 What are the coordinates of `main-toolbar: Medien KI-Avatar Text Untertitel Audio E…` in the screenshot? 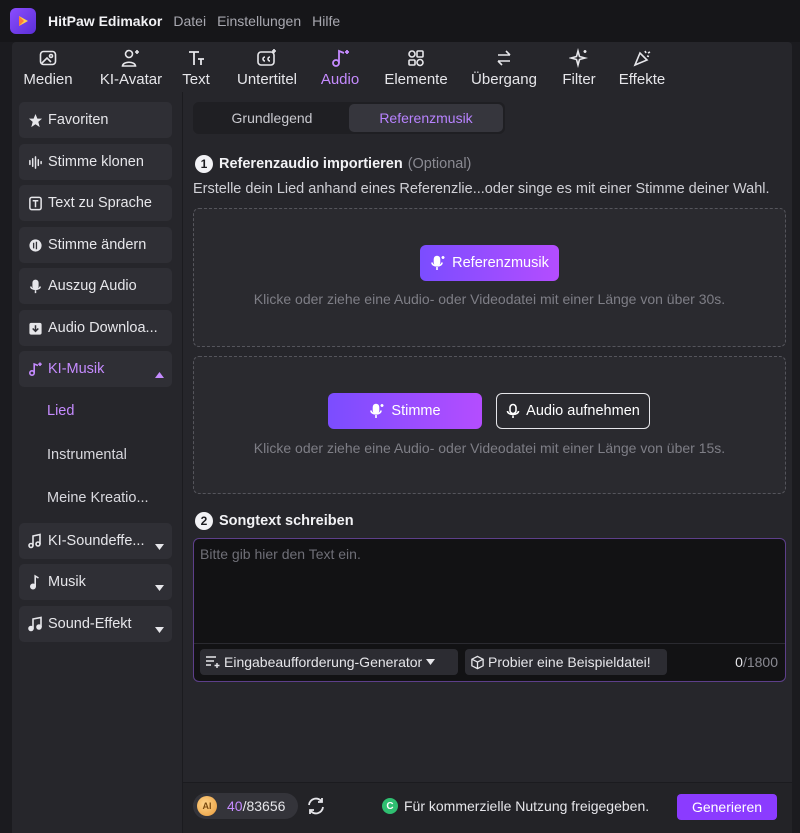 It's located at (402, 67).